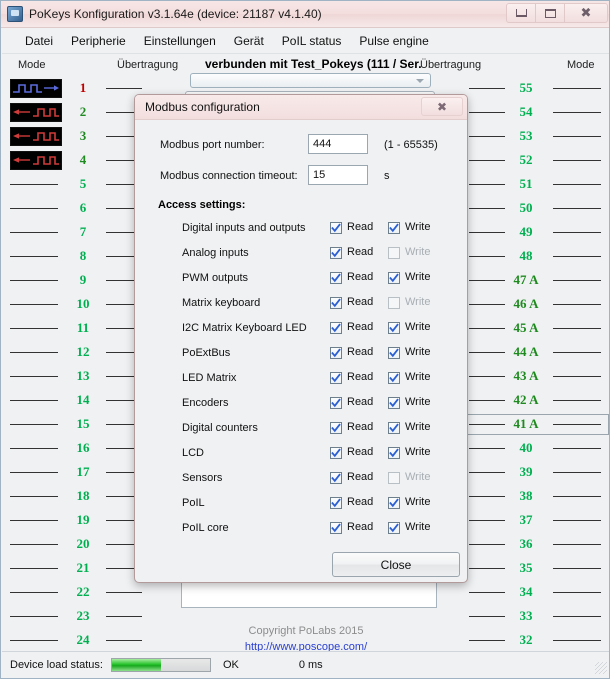  I want to click on pin-row: 7, so click(74, 233).